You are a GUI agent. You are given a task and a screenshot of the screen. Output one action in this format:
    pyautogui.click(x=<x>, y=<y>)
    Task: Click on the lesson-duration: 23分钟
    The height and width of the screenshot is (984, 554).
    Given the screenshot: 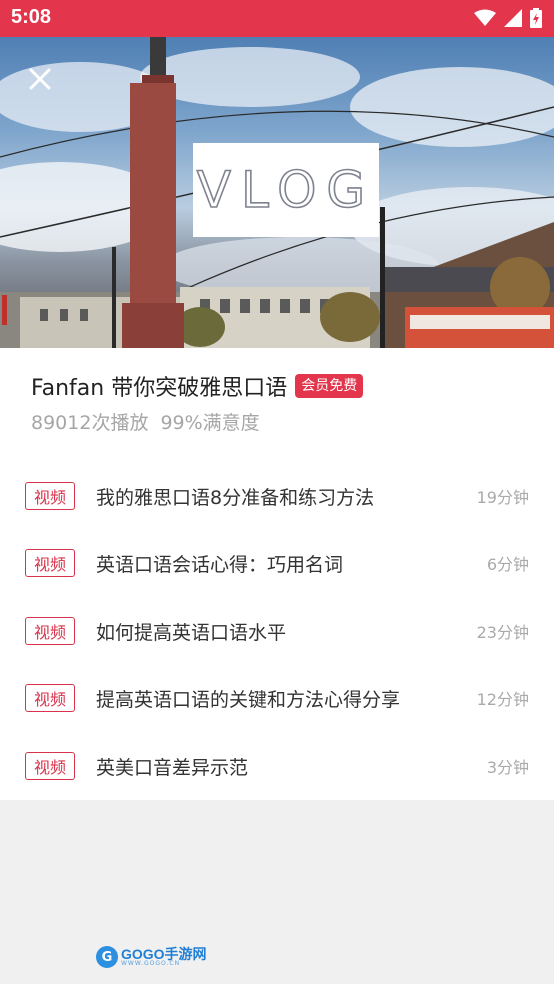 What is the action you would take?
    pyautogui.click(x=502, y=632)
    